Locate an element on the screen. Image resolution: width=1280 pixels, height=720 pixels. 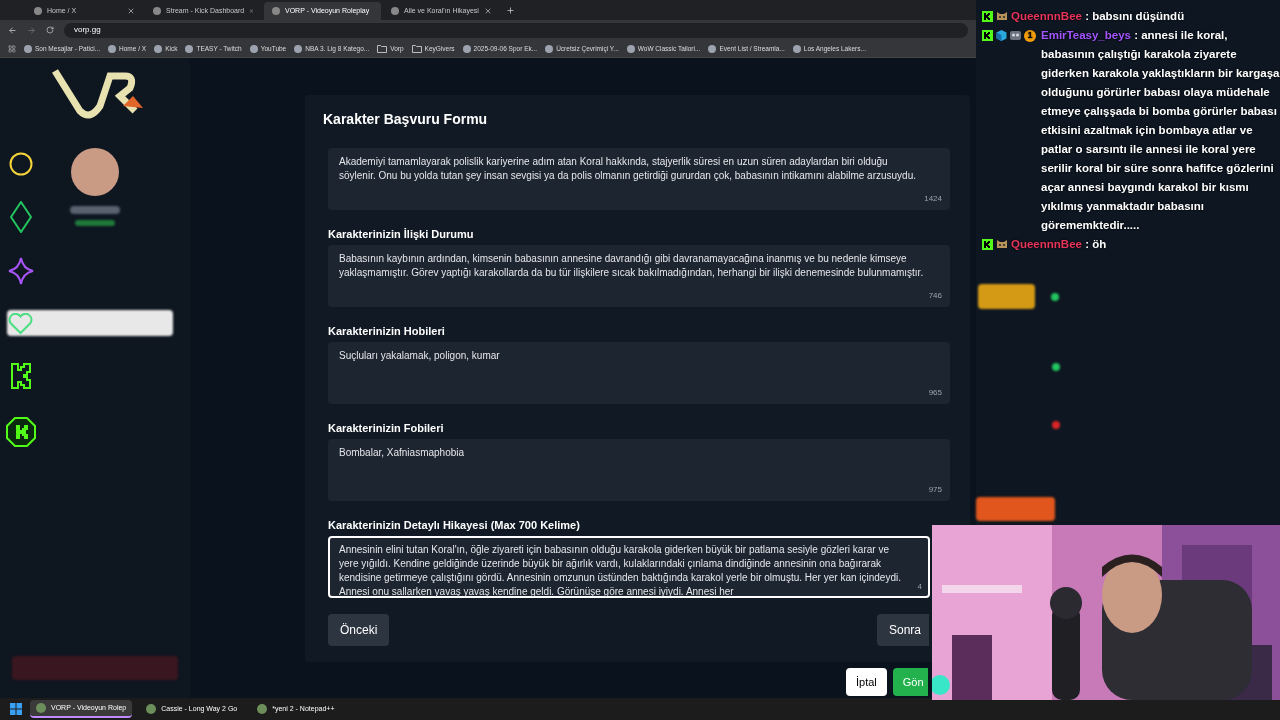
form-title: Karakter Başvuru Formu is located at coordinates (406, 119).